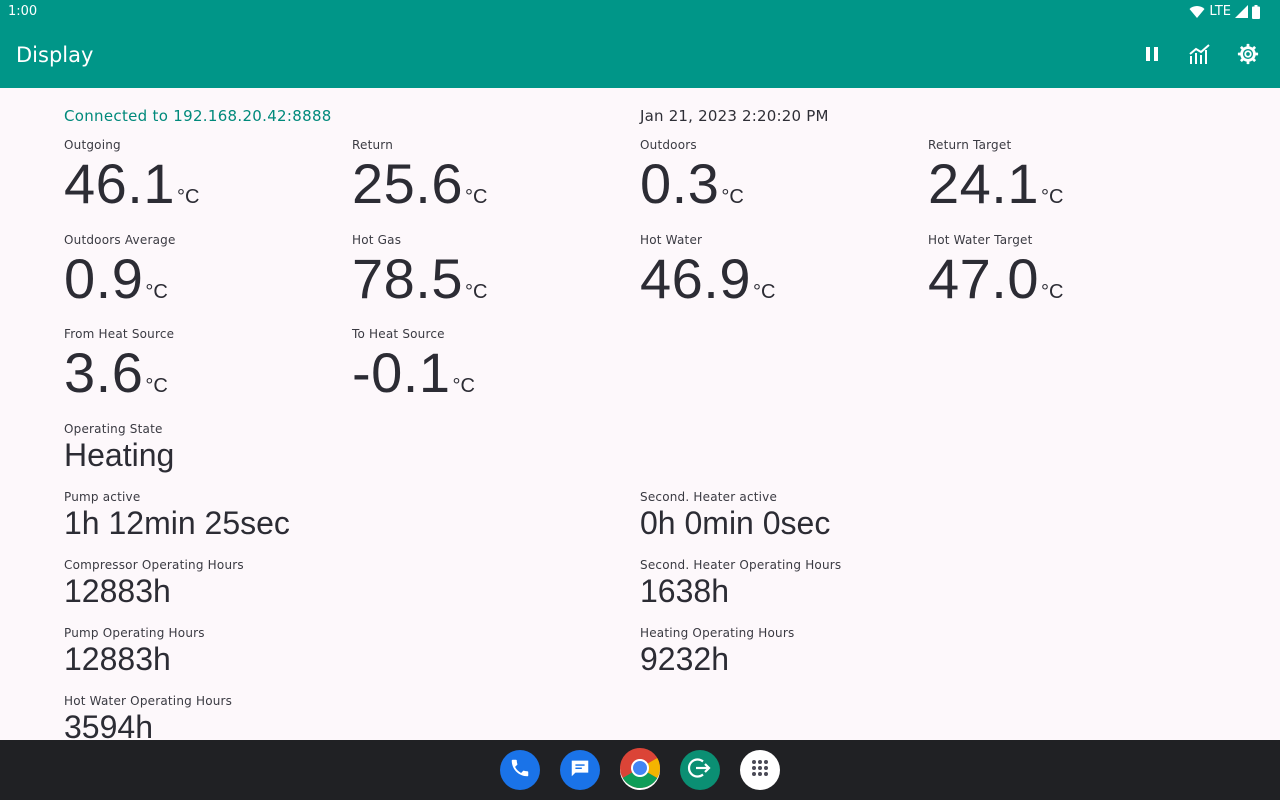 The width and height of the screenshot is (1280, 800). What do you see at coordinates (154, 565) in the screenshot?
I see `compressor-hours-label: Compressor Operating Hours` at bounding box center [154, 565].